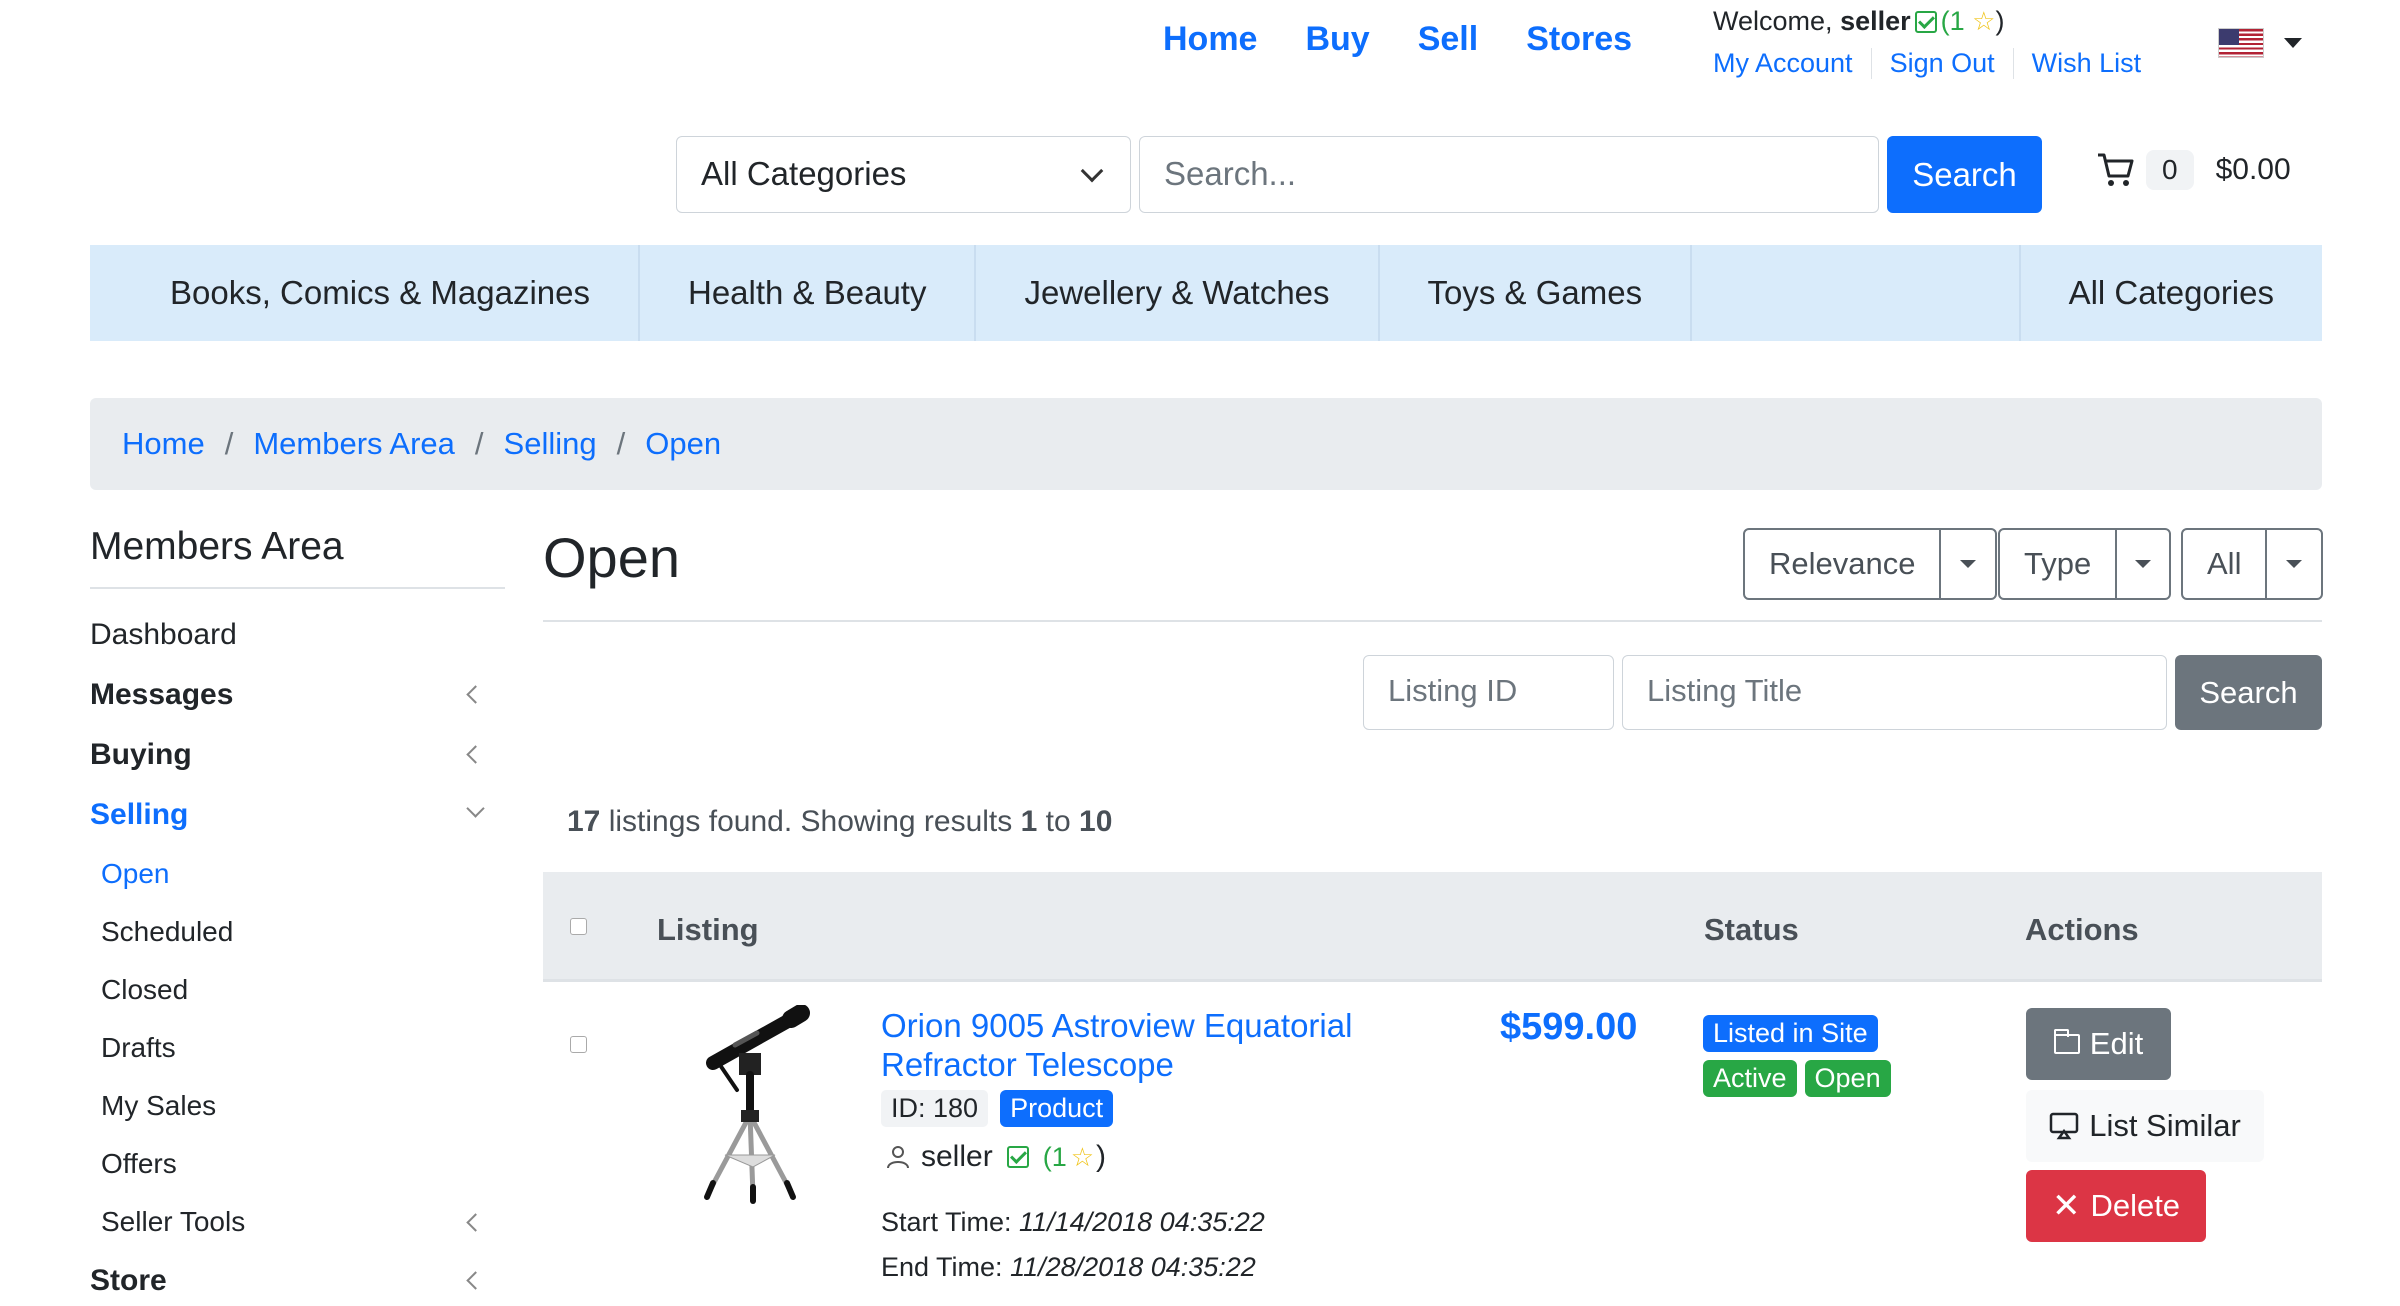 The height and width of the screenshot is (1306, 2400). What do you see at coordinates (1941, 63) in the screenshot?
I see `sign-out-link: Sign Out` at bounding box center [1941, 63].